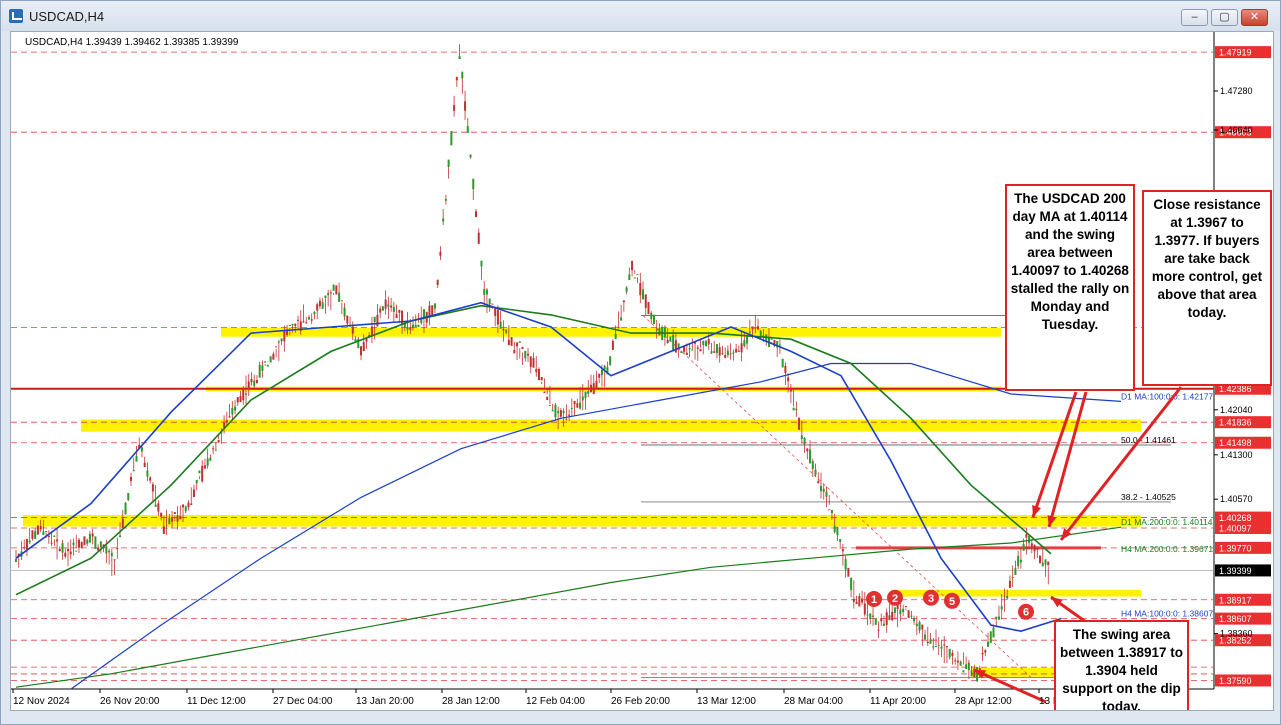 Image resolution: width=1281 pixels, height=725 pixels. I want to click on y-tick-label: 1.40570, so click(1236, 499).